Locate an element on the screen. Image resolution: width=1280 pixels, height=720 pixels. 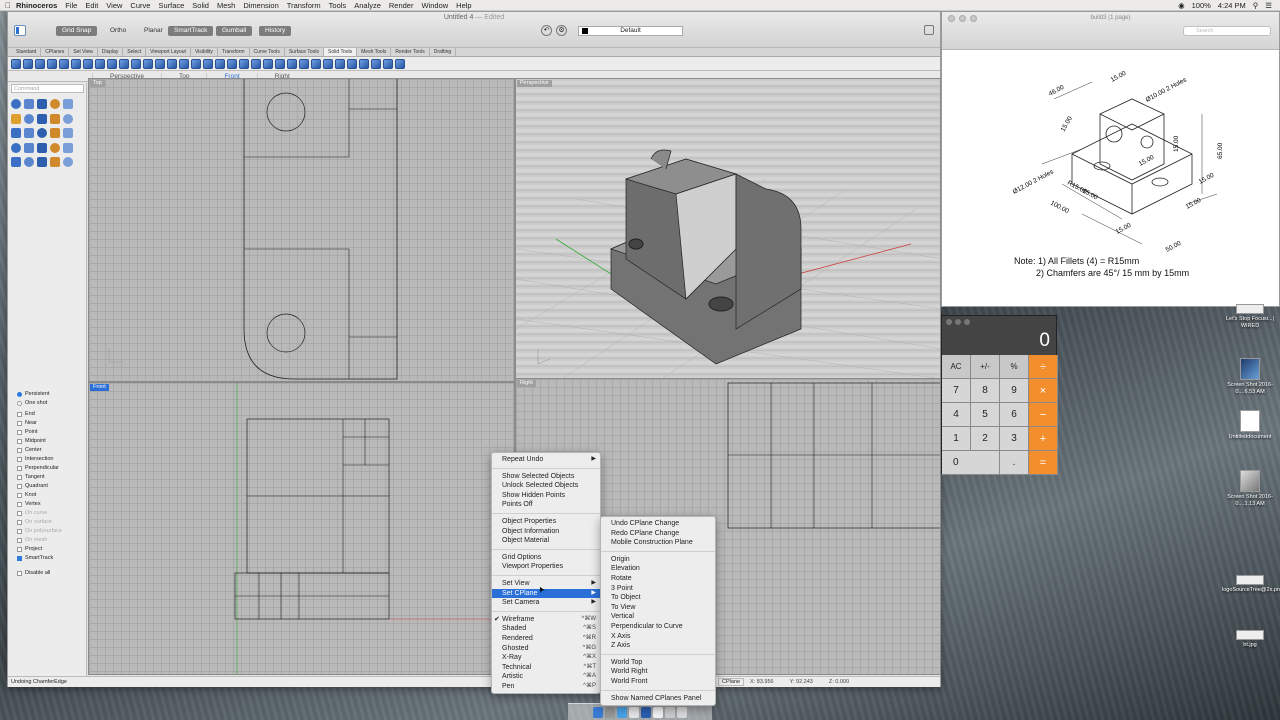
tab-solid-tools: Solid Tools is located at coordinates (341, 52).